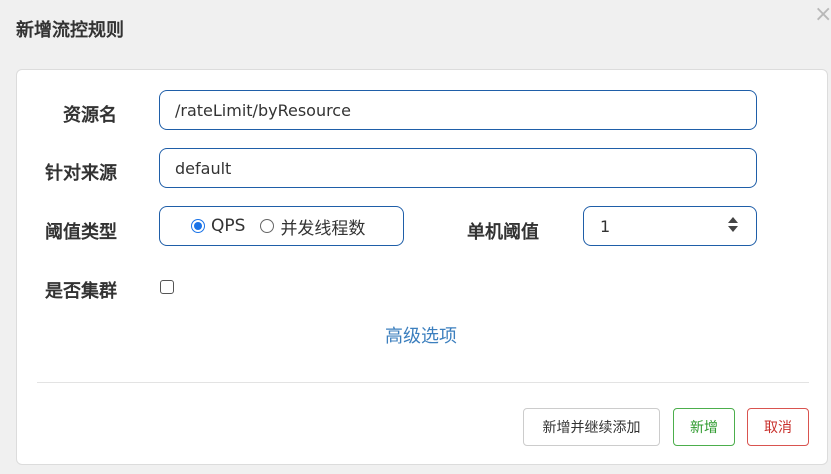  Describe the element at coordinates (503, 232) in the screenshot. I see `count-label: 单机阈值` at that location.